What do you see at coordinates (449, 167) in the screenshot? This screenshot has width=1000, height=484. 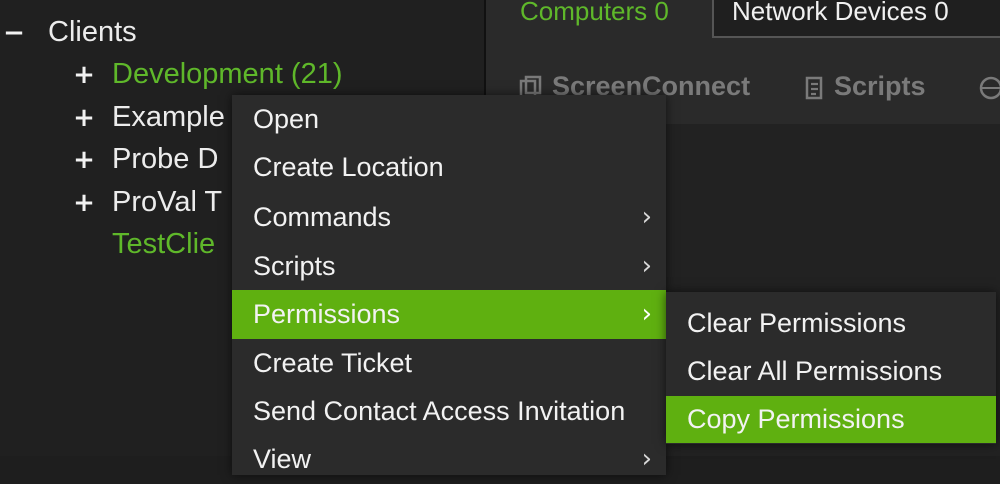 I see `menu-item-create-location: Create Location` at bounding box center [449, 167].